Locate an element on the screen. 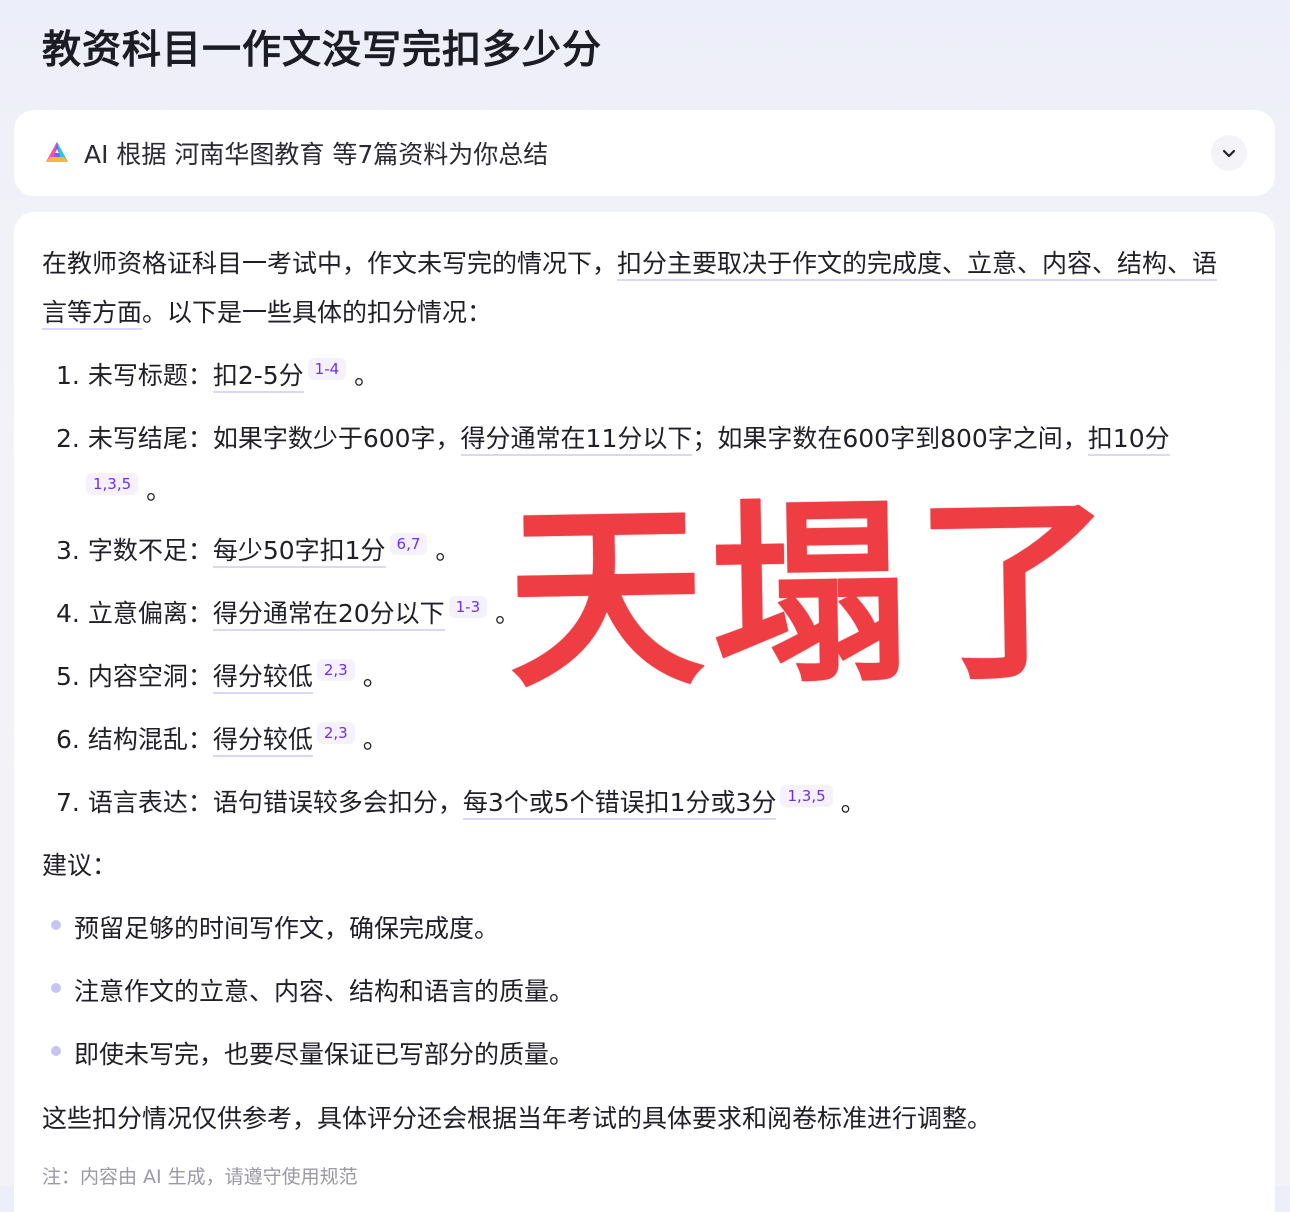 Image resolution: width=1290 pixels, height=1212 pixels. item-text: 语句错误较多会扣分， is located at coordinates (337, 802).